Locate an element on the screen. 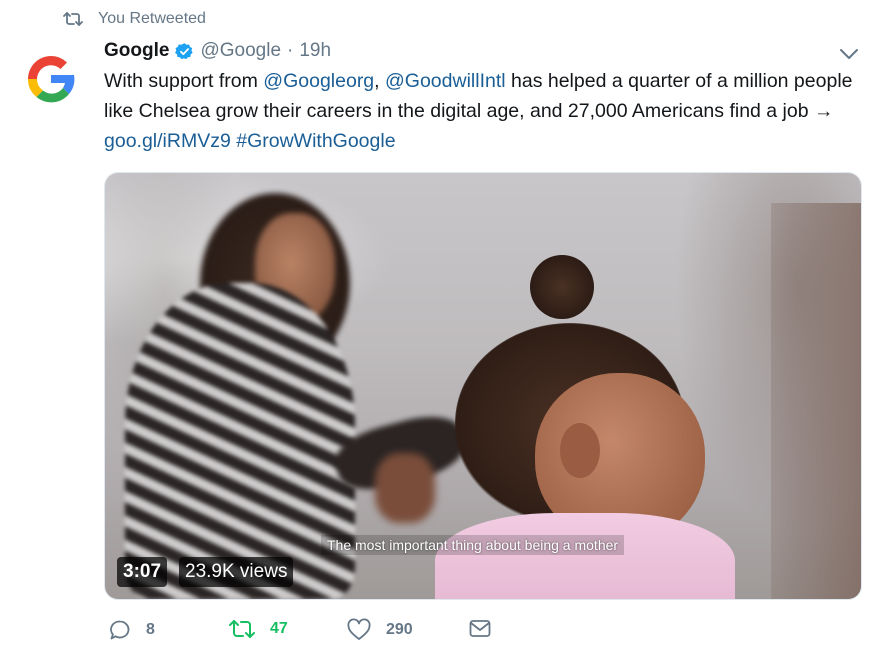 The image size is (878, 656). author-name: Google is located at coordinates (136, 51).